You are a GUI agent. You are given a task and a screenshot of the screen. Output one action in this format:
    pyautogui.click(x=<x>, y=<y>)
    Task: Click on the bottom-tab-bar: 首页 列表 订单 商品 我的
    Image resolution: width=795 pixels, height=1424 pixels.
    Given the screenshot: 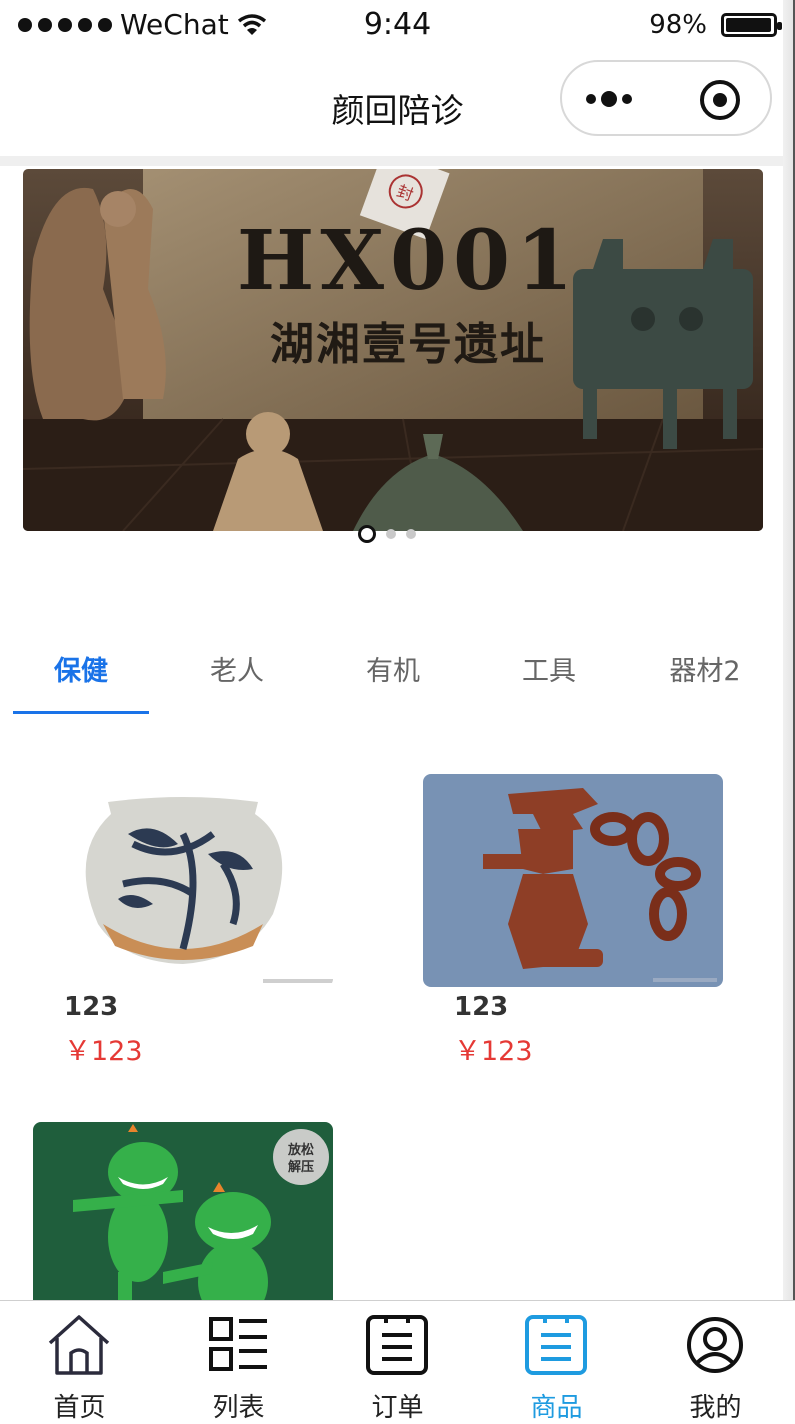 What is the action you would take?
    pyautogui.click(x=397, y=1361)
    